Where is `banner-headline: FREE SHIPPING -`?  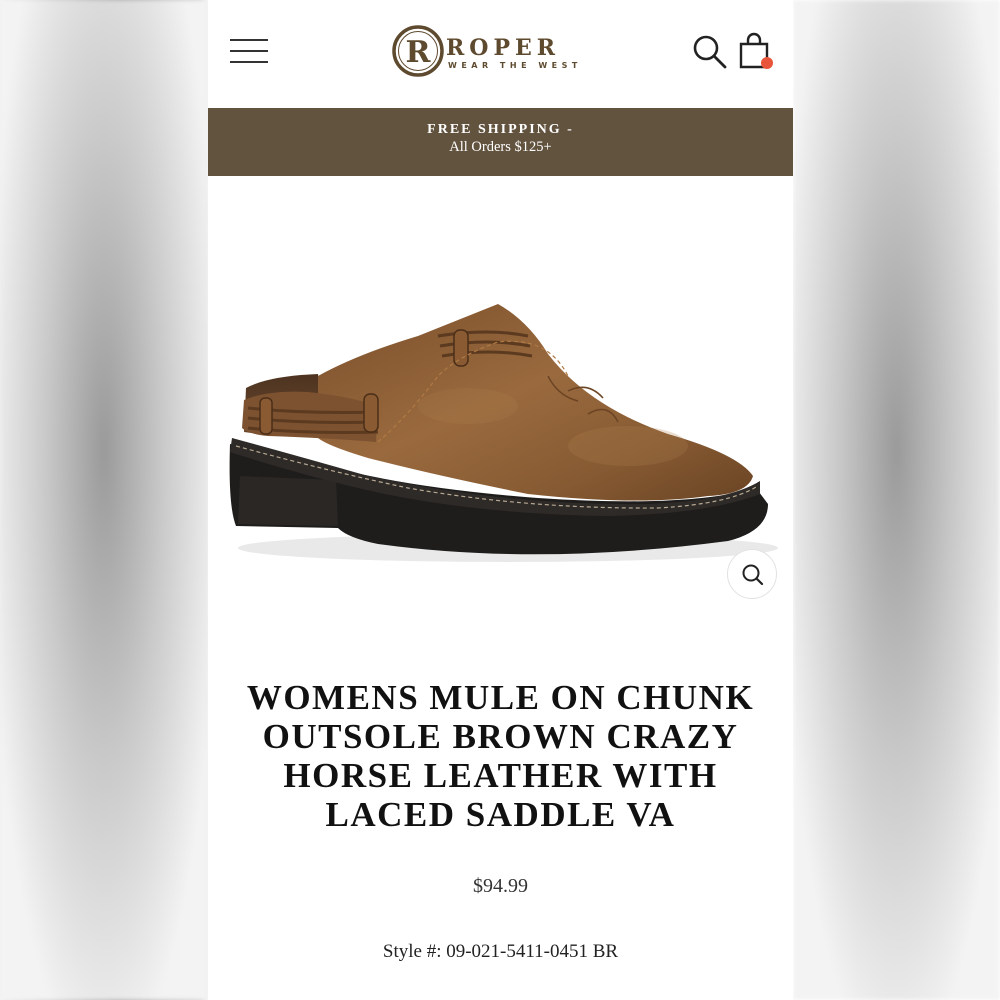 banner-headline: FREE SHIPPING - is located at coordinates (500, 129).